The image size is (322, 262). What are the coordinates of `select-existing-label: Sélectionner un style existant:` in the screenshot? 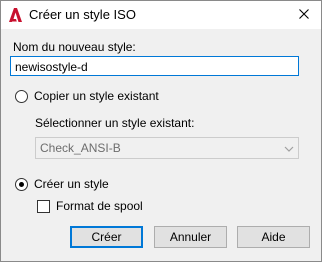 It's located at (115, 123).